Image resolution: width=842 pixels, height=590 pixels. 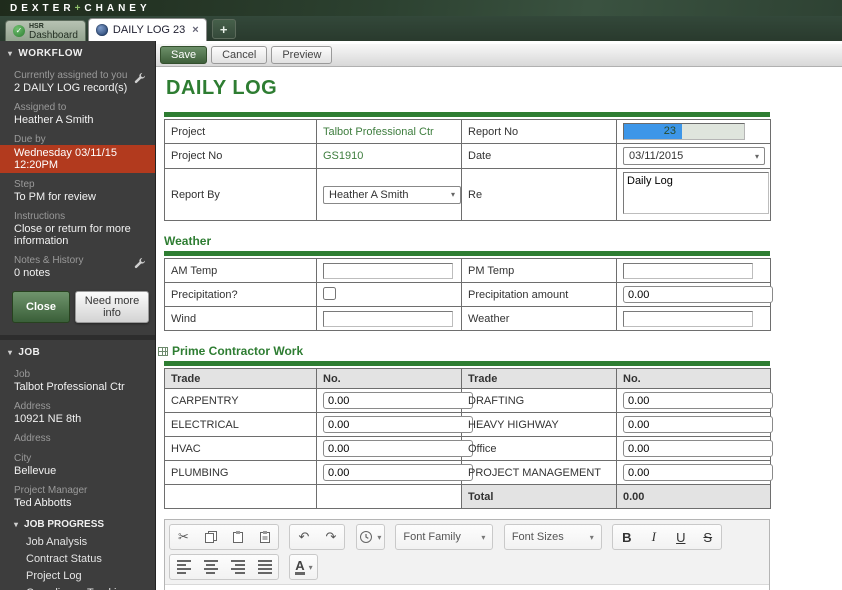 I want to click on job-section-header: ▾ JOB, so click(x=77, y=351).